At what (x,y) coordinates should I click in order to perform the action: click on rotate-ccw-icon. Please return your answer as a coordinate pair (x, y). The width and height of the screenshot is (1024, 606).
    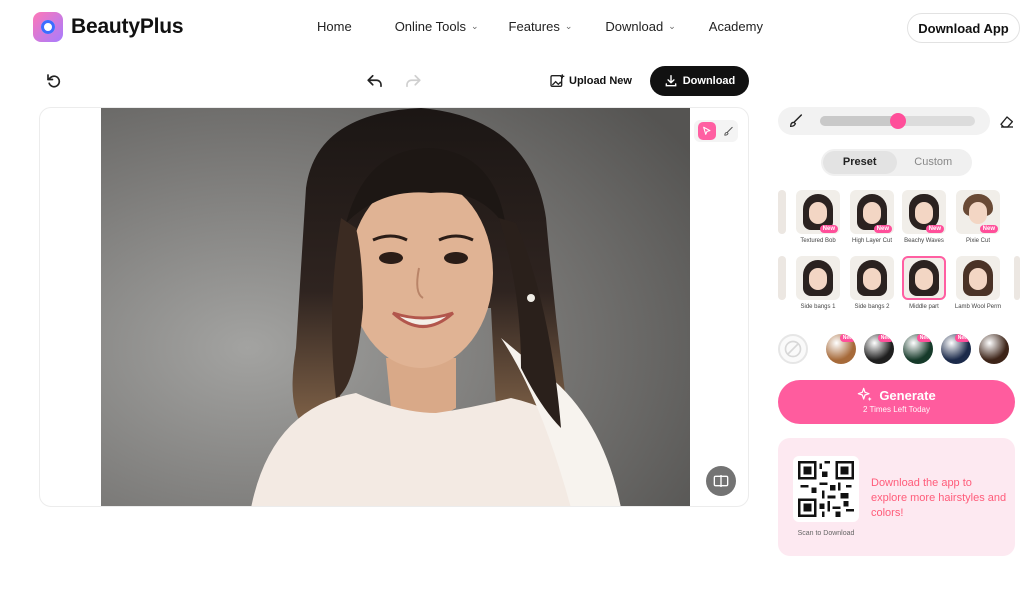
    Looking at the image, I should click on (54, 81).